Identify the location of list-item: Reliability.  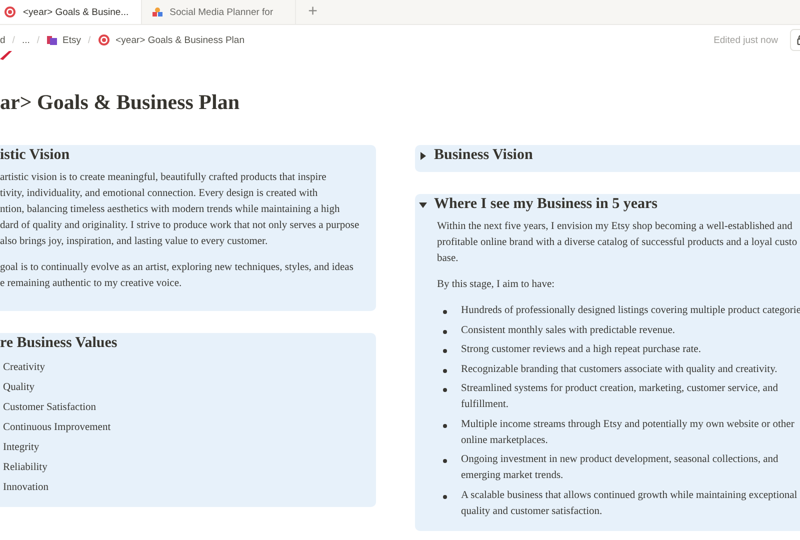
(25, 468).